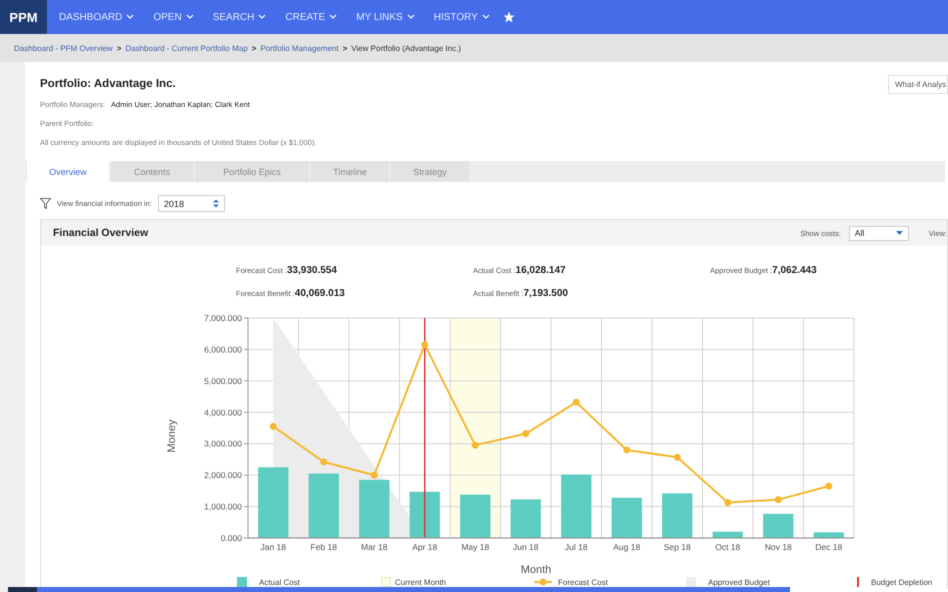 The height and width of the screenshot is (592, 948). I want to click on year-select: 2018, so click(191, 203).